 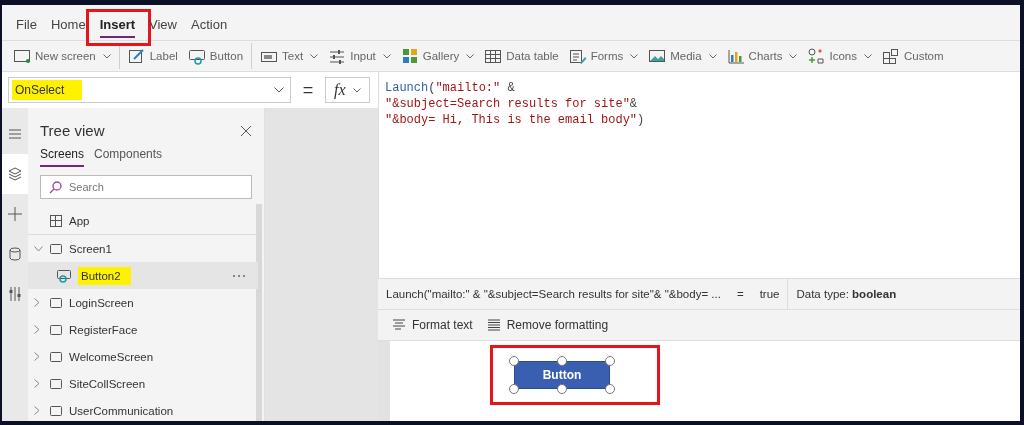 What do you see at coordinates (101, 302) in the screenshot?
I see `item-label: LoginScreen` at bounding box center [101, 302].